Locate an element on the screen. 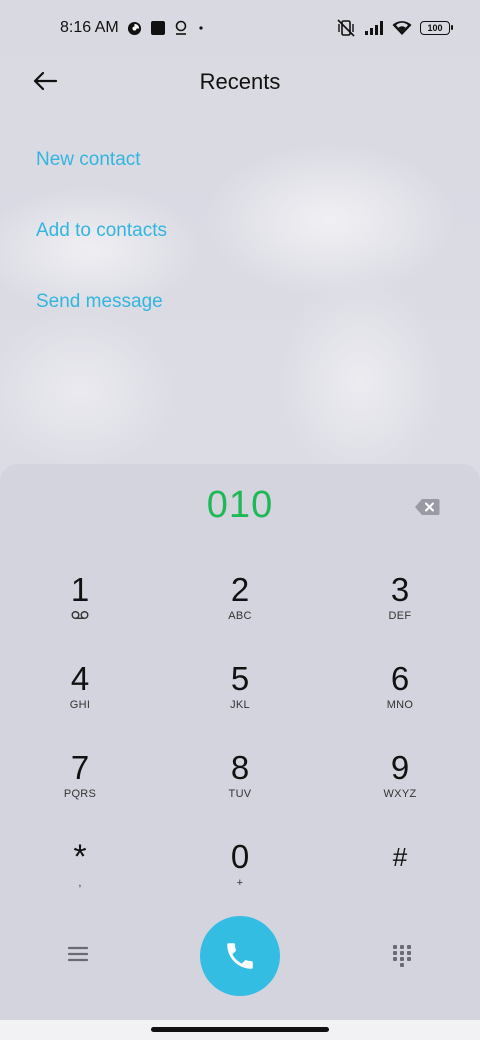  battery-indicator: 100 is located at coordinates (436, 28).